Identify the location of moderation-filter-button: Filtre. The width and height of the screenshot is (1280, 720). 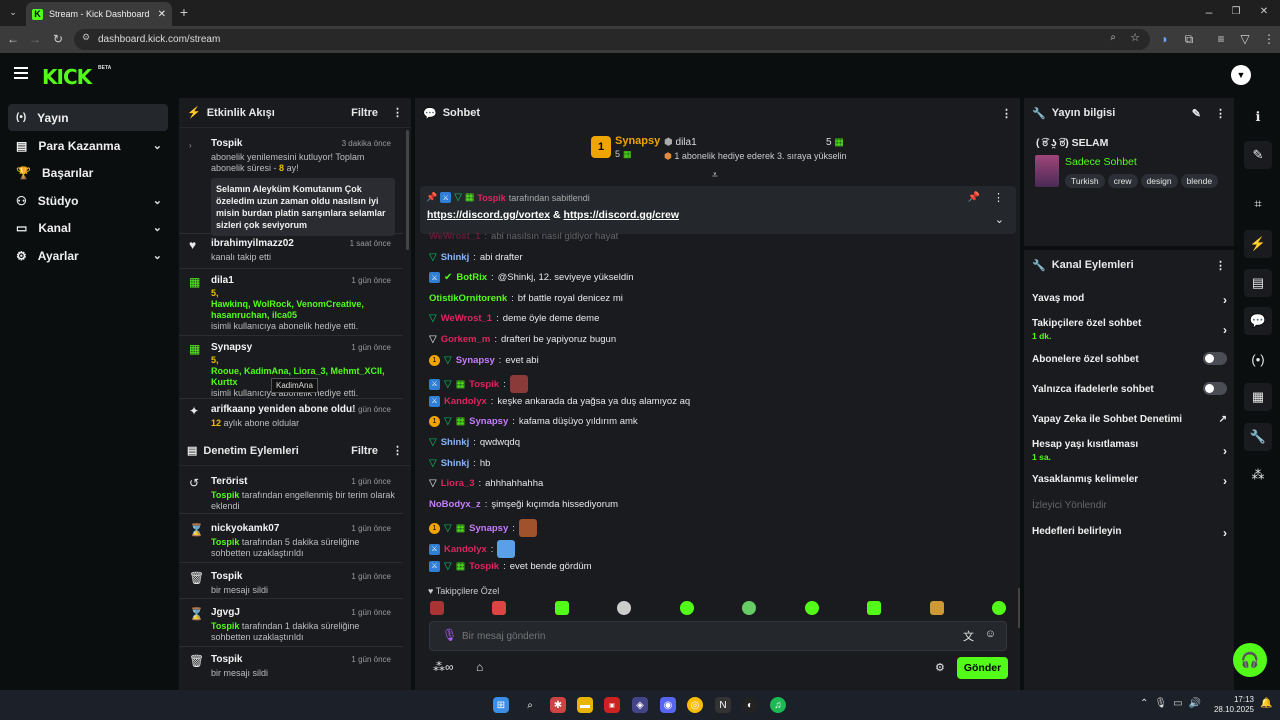
(364, 451).